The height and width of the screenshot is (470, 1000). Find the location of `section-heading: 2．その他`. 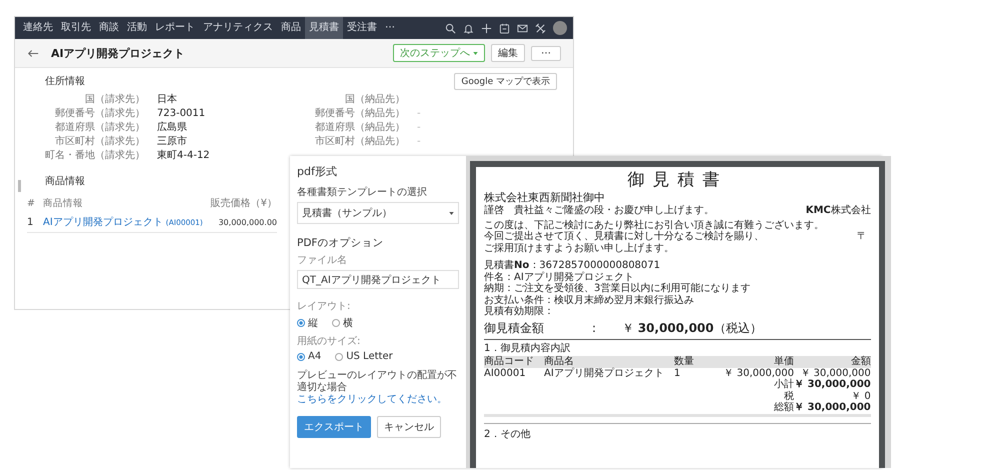

section-heading: 2．その他 is located at coordinates (677, 431).